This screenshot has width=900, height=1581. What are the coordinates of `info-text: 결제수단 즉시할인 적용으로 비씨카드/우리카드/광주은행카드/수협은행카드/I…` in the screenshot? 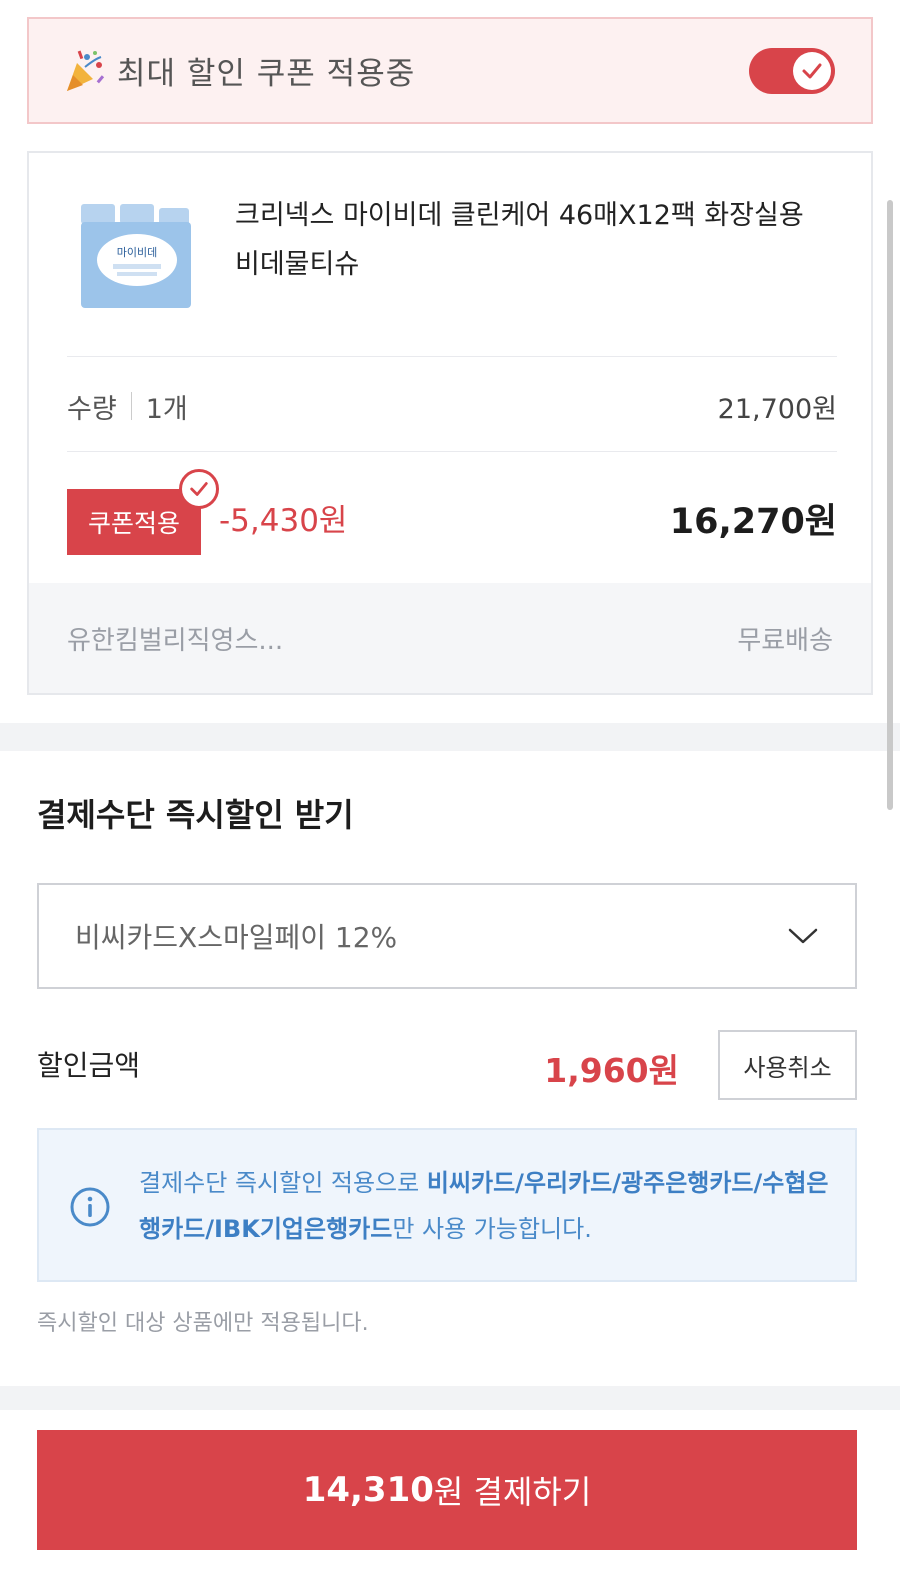 It's located at (484, 1206).